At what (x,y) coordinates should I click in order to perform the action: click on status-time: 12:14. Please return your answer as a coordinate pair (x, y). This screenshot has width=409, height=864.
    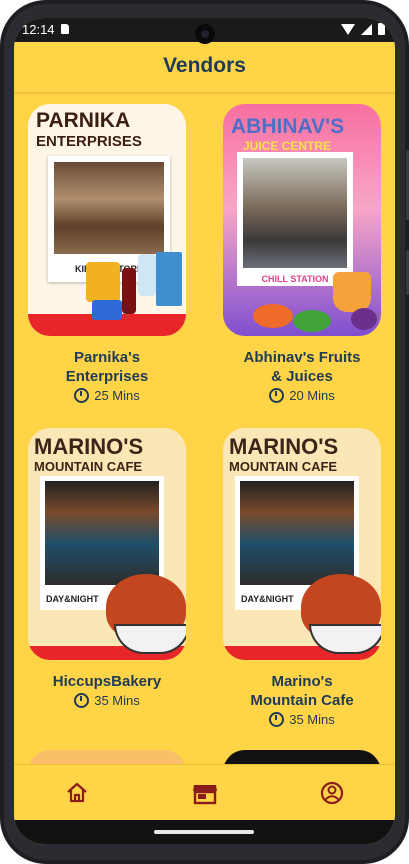
    Looking at the image, I should click on (38, 29).